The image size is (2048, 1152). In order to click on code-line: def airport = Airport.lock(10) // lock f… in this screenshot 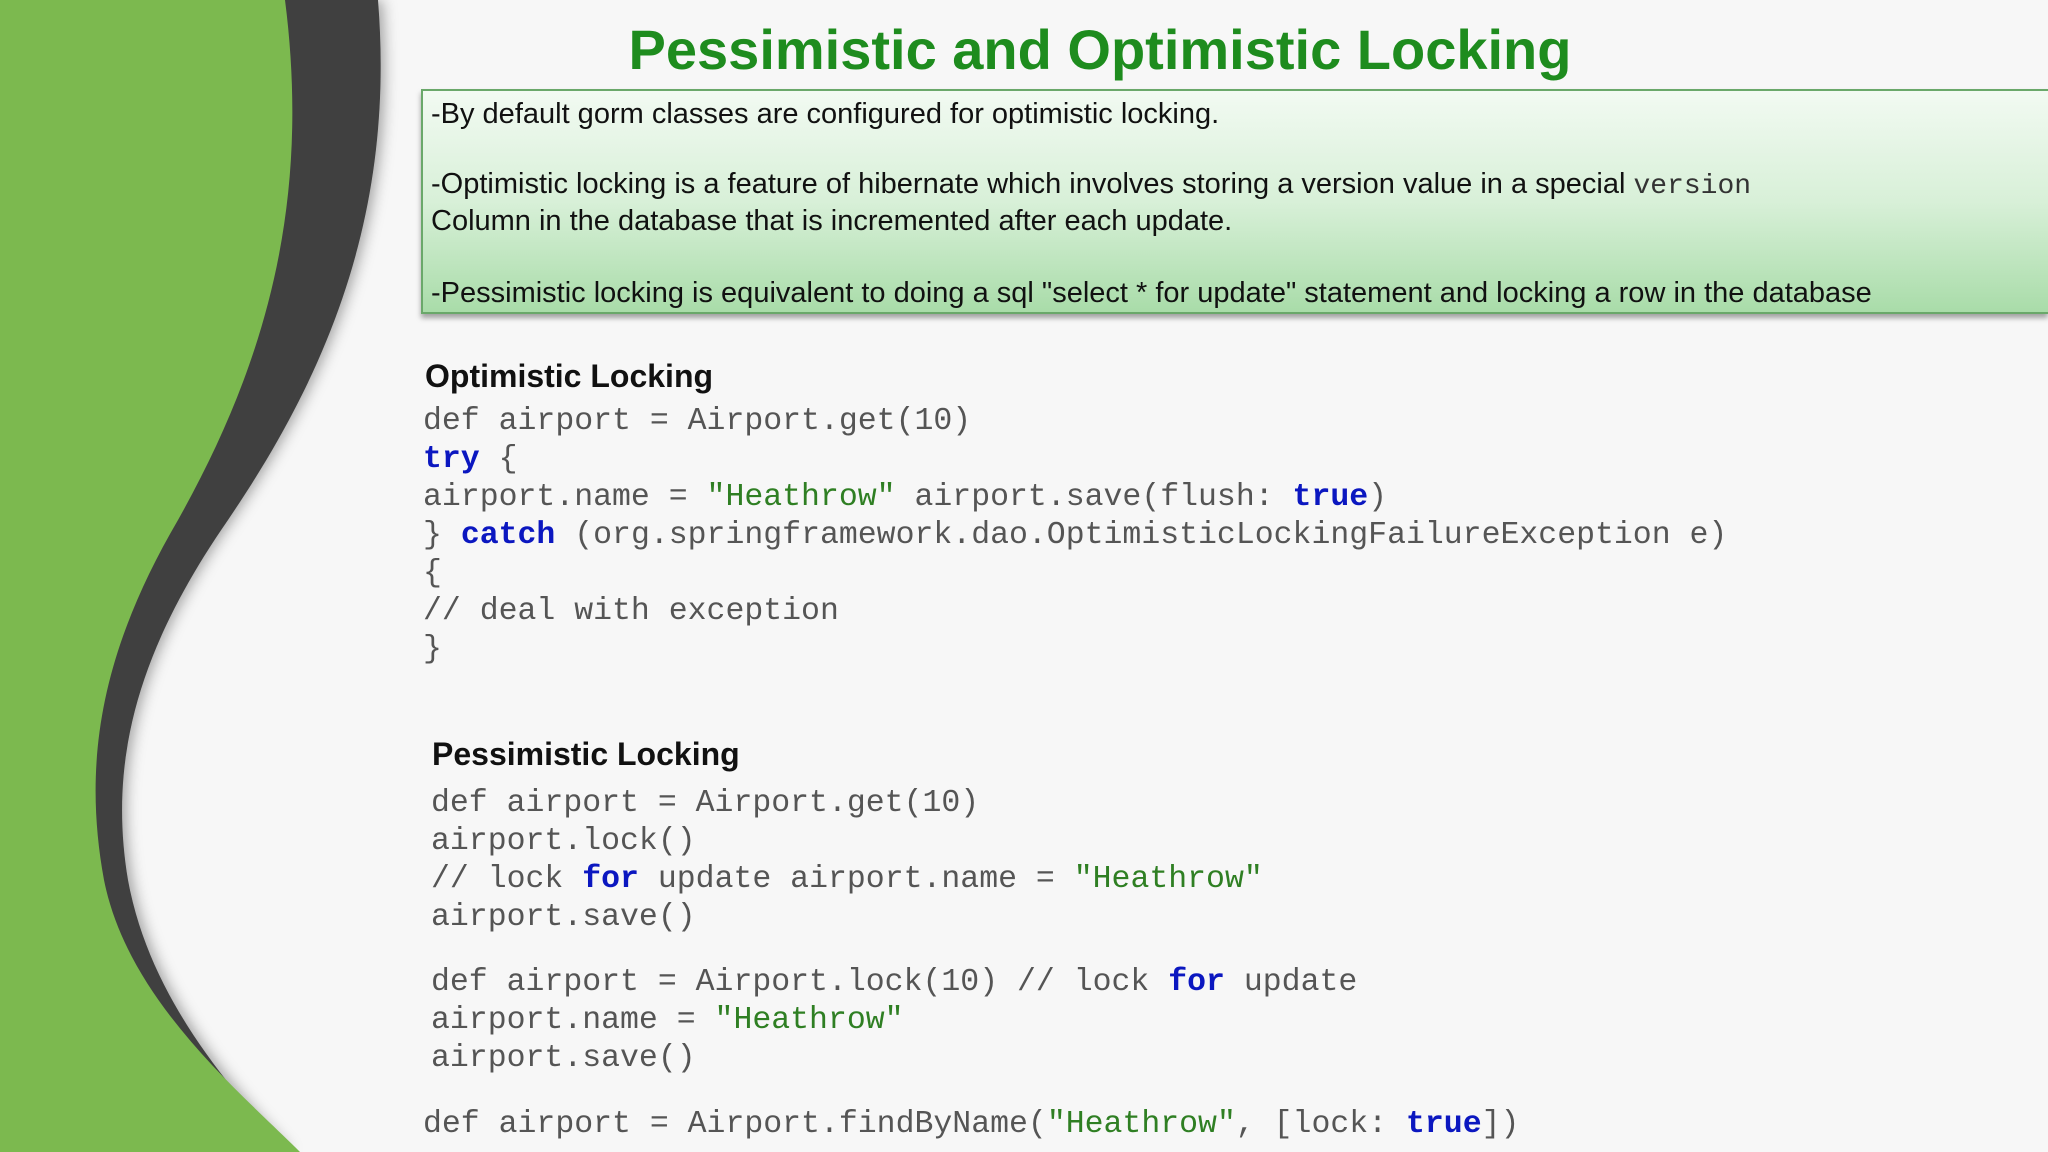, I will do `click(894, 982)`.